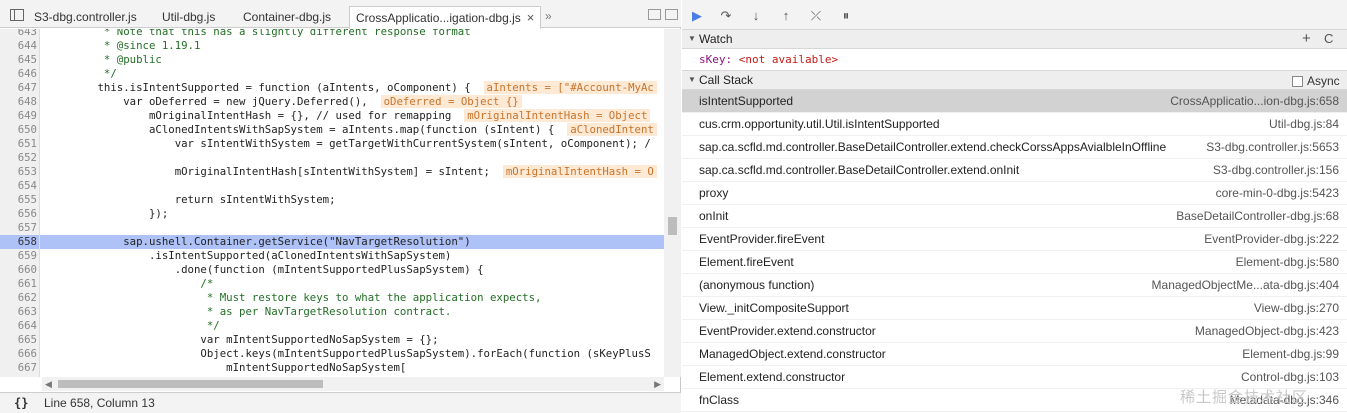  What do you see at coordinates (20, 298) in the screenshot?
I see `line-number: 662` at bounding box center [20, 298].